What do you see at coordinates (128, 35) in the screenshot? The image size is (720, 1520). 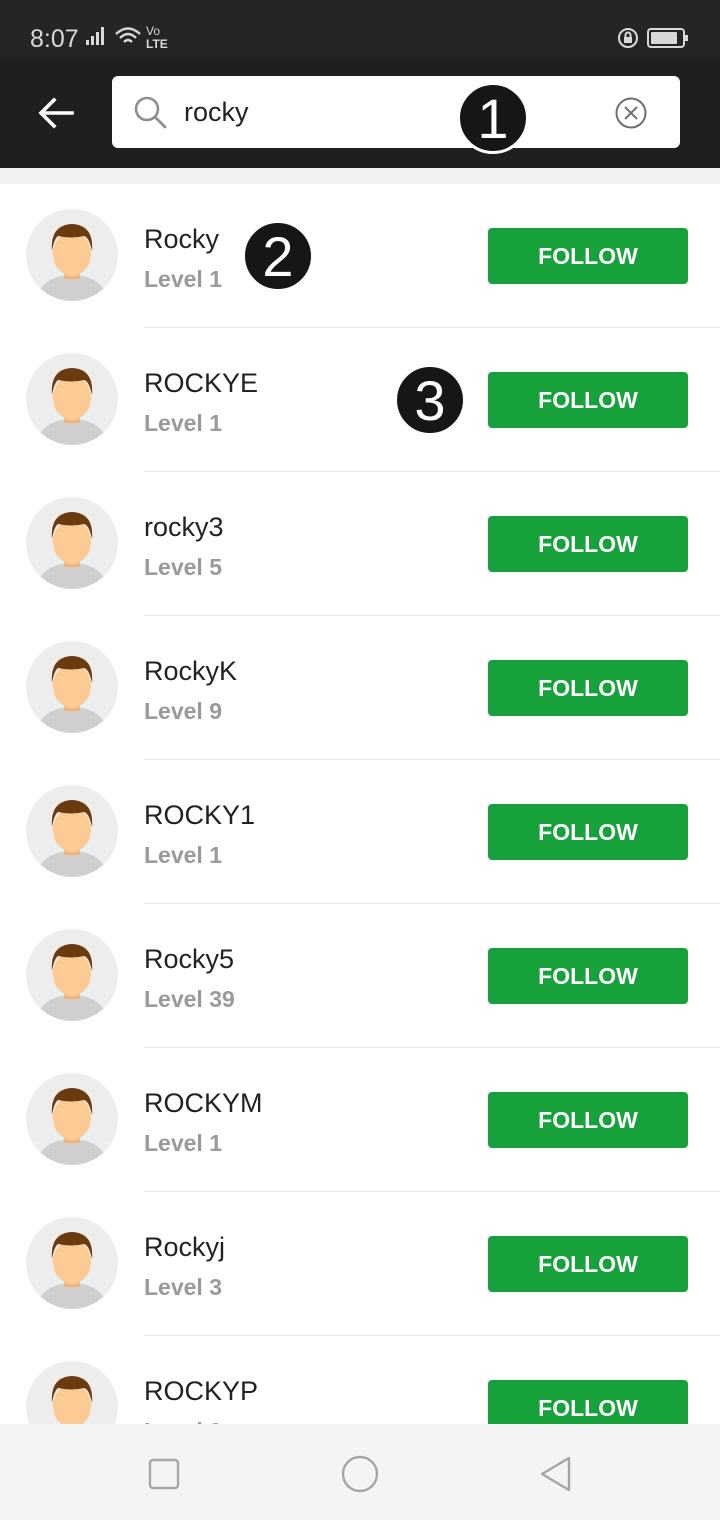 I see `wifi-icon` at bounding box center [128, 35].